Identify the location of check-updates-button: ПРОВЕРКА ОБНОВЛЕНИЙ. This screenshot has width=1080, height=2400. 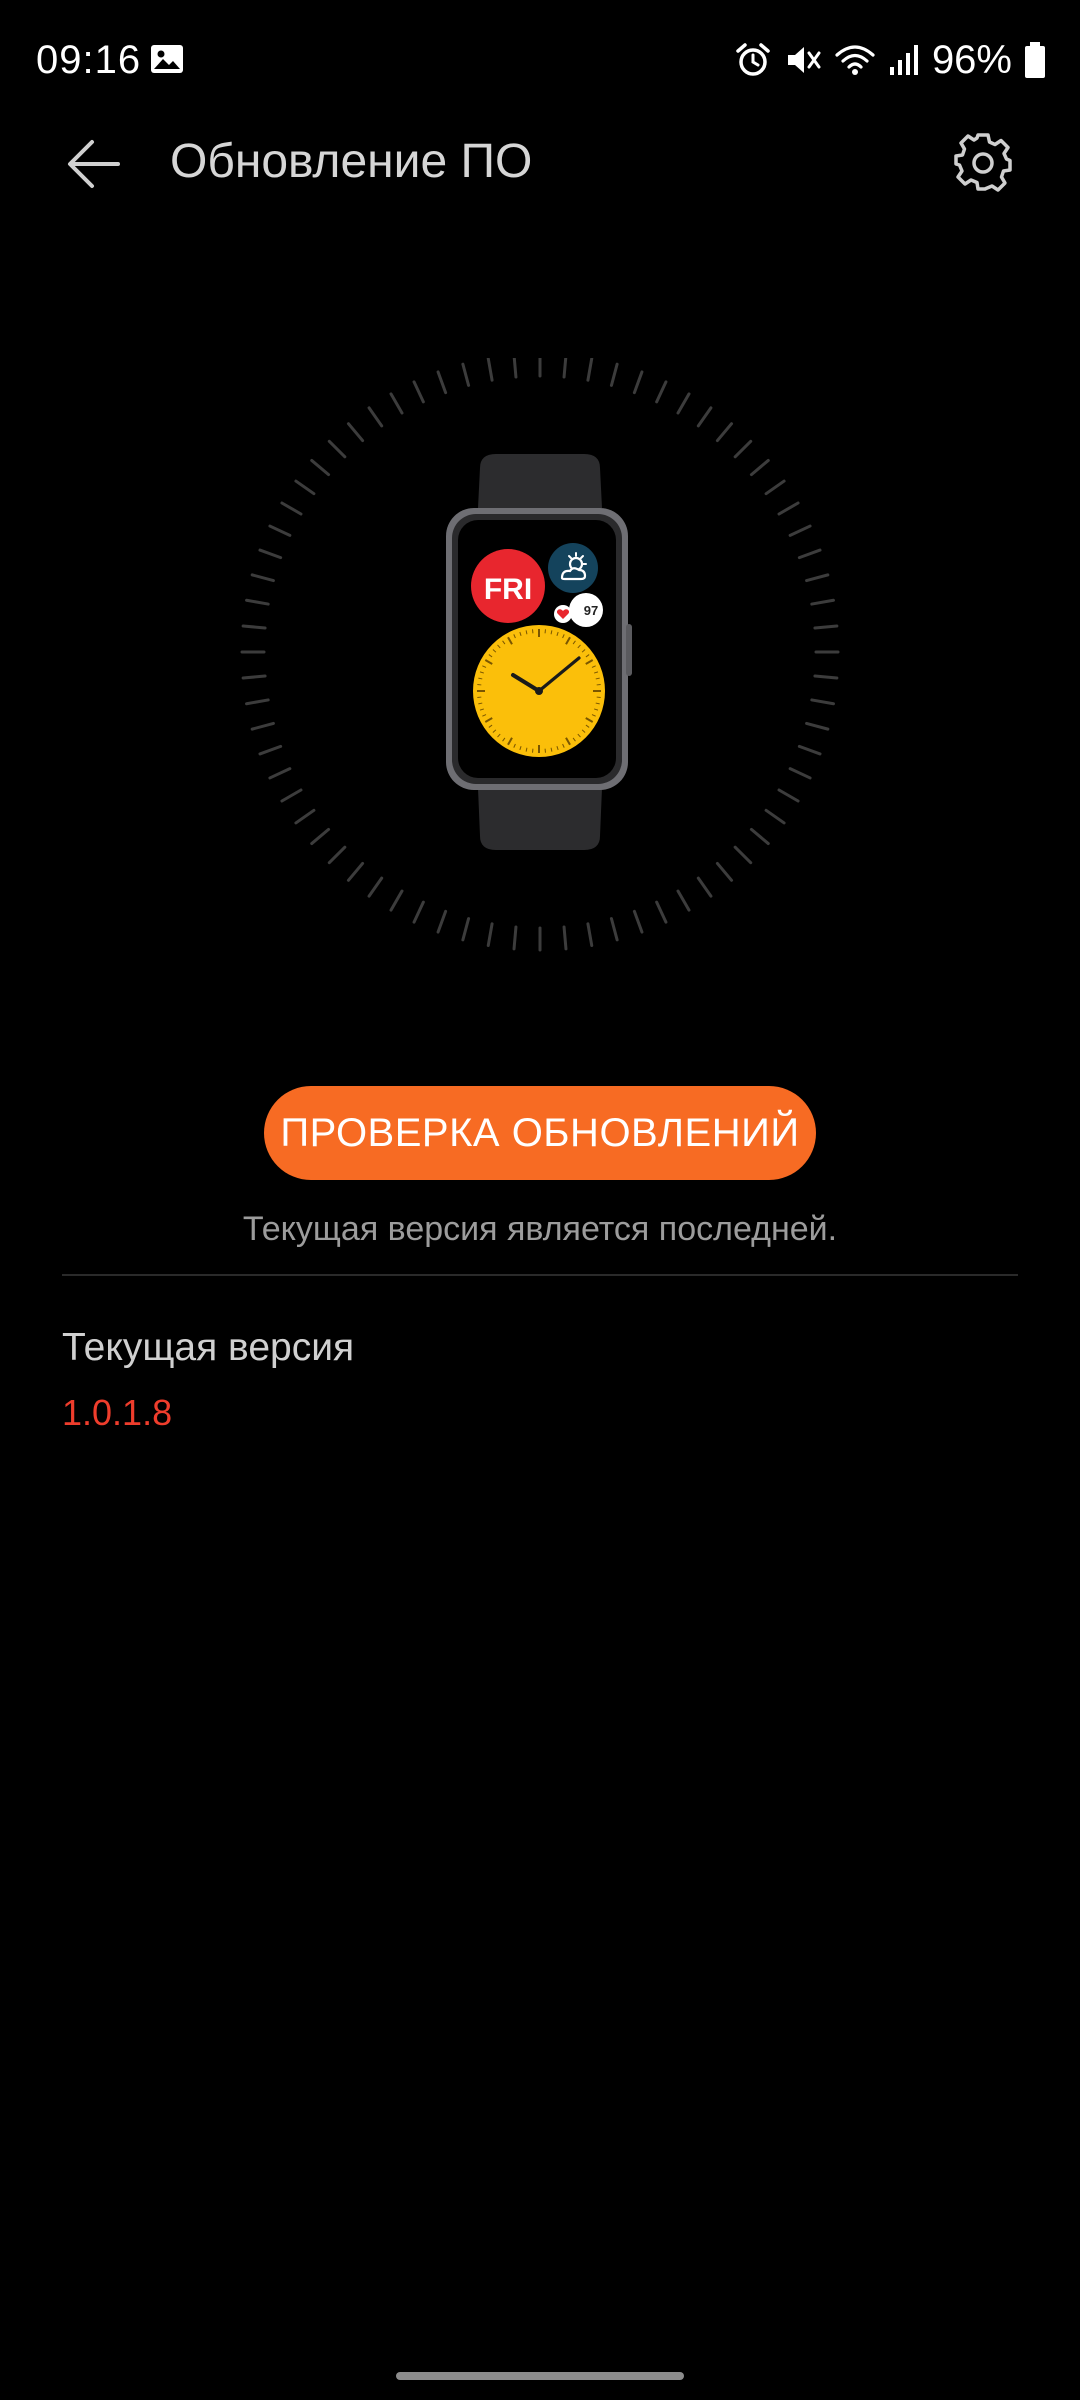
(540, 1133).